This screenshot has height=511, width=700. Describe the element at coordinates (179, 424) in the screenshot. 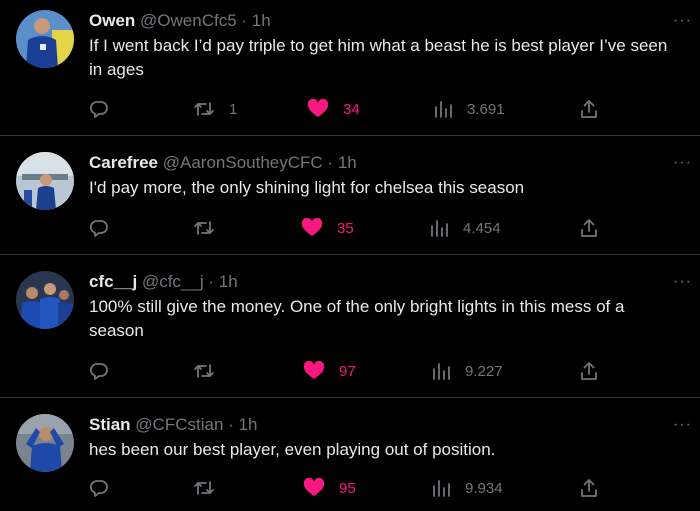

I see `author-handle: @CFCstian` at that location.